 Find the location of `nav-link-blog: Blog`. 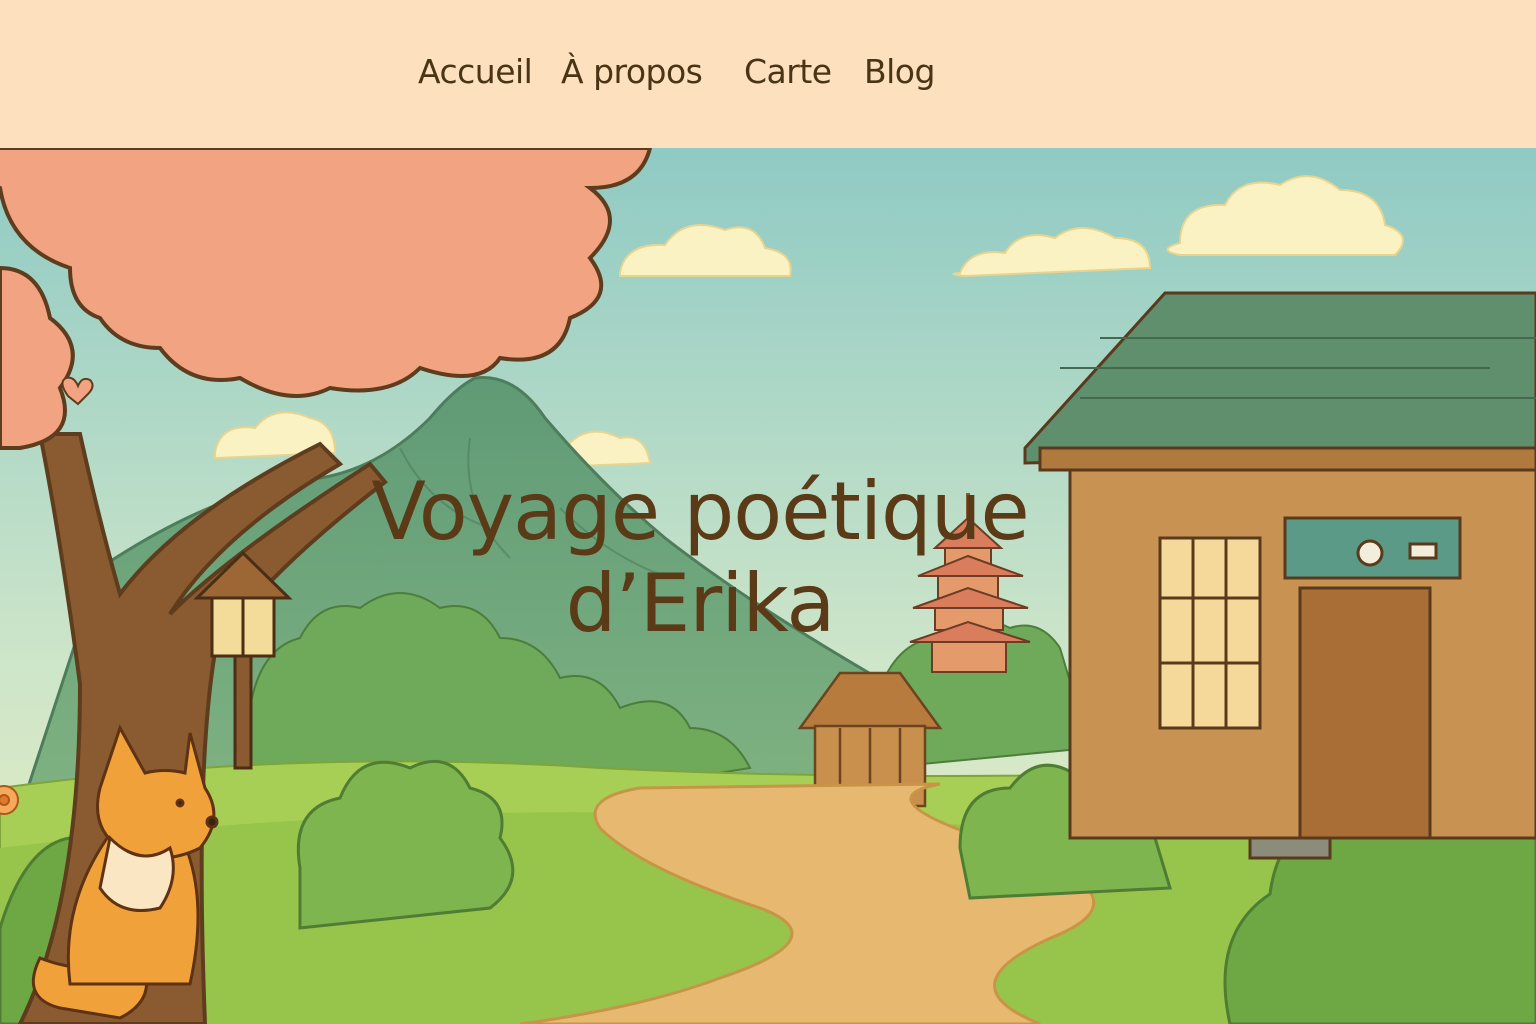

nav-link-blog: Blog is located at coordinates (899, 71).